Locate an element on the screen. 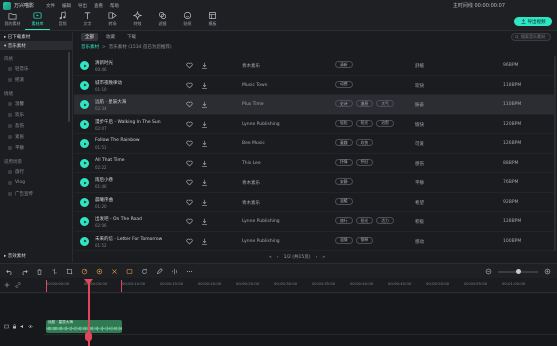 Image resolution: width=557 pixels, height=346 pixels. tag-chip: 怀旧 is located at coordinates (364, 162).